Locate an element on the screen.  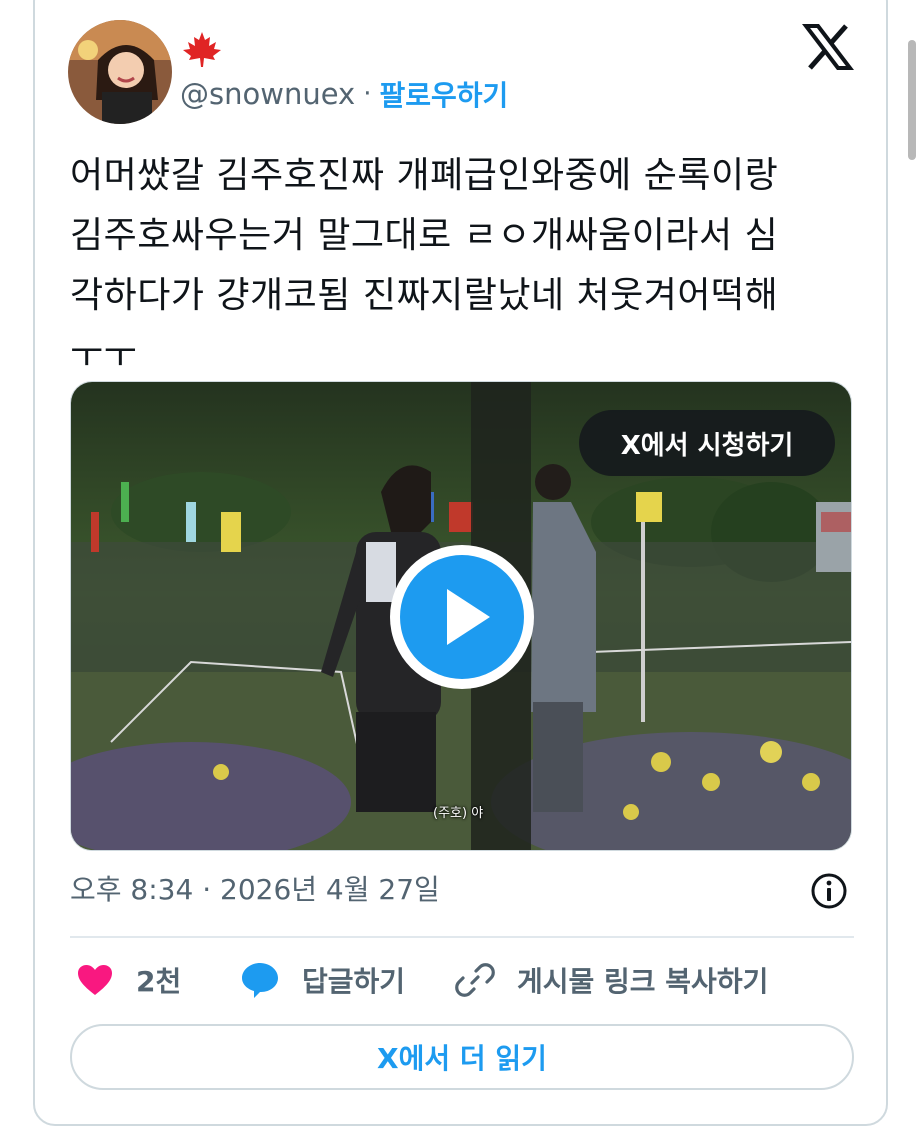
play-icon is located at coordinates (468, 617).